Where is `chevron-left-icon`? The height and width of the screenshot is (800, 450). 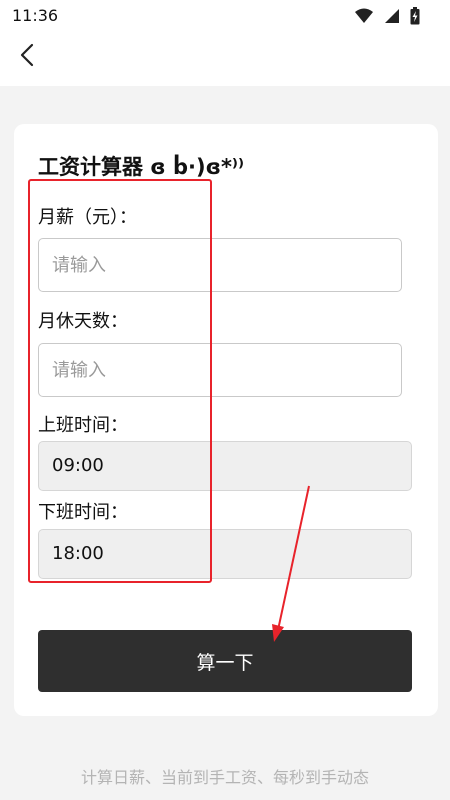 chevron-left-icon is located at coordinates (27, 57).